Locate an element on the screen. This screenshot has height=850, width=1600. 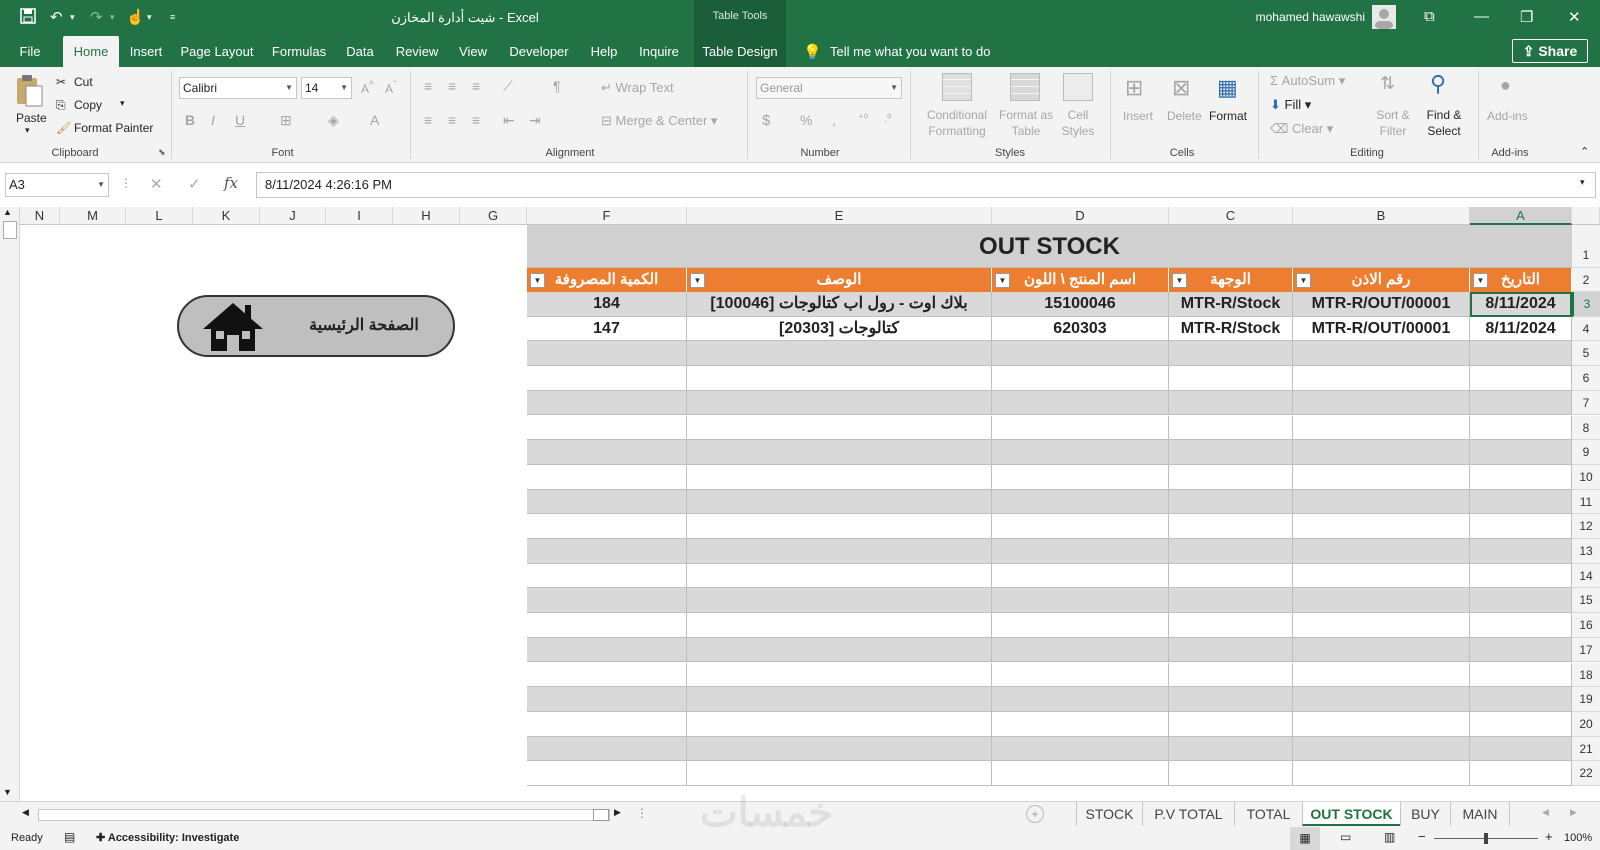
table-cell: كتالوجات [20303] is located at coordinates (839, 329).